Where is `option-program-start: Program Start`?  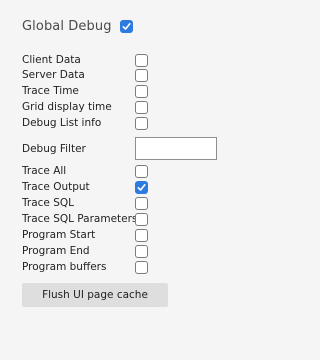
option-program-start: Program Start is located at coordinates (85, 235).